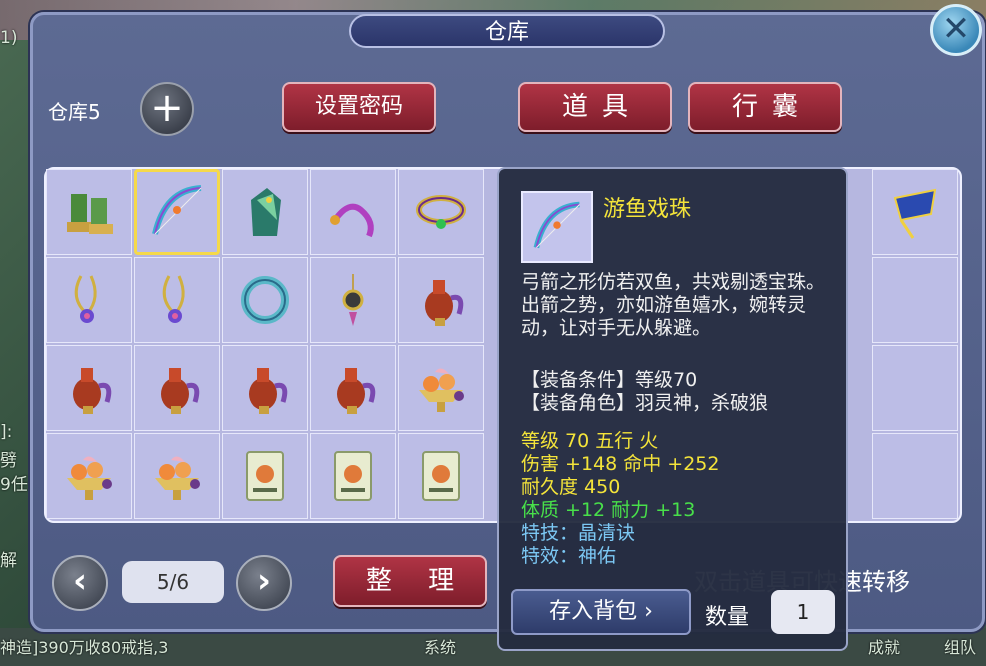  What do you see at coordinates (727, 617) in the screenshot?
I see `quantity-label: 数量` at bounding box center [727, 617].